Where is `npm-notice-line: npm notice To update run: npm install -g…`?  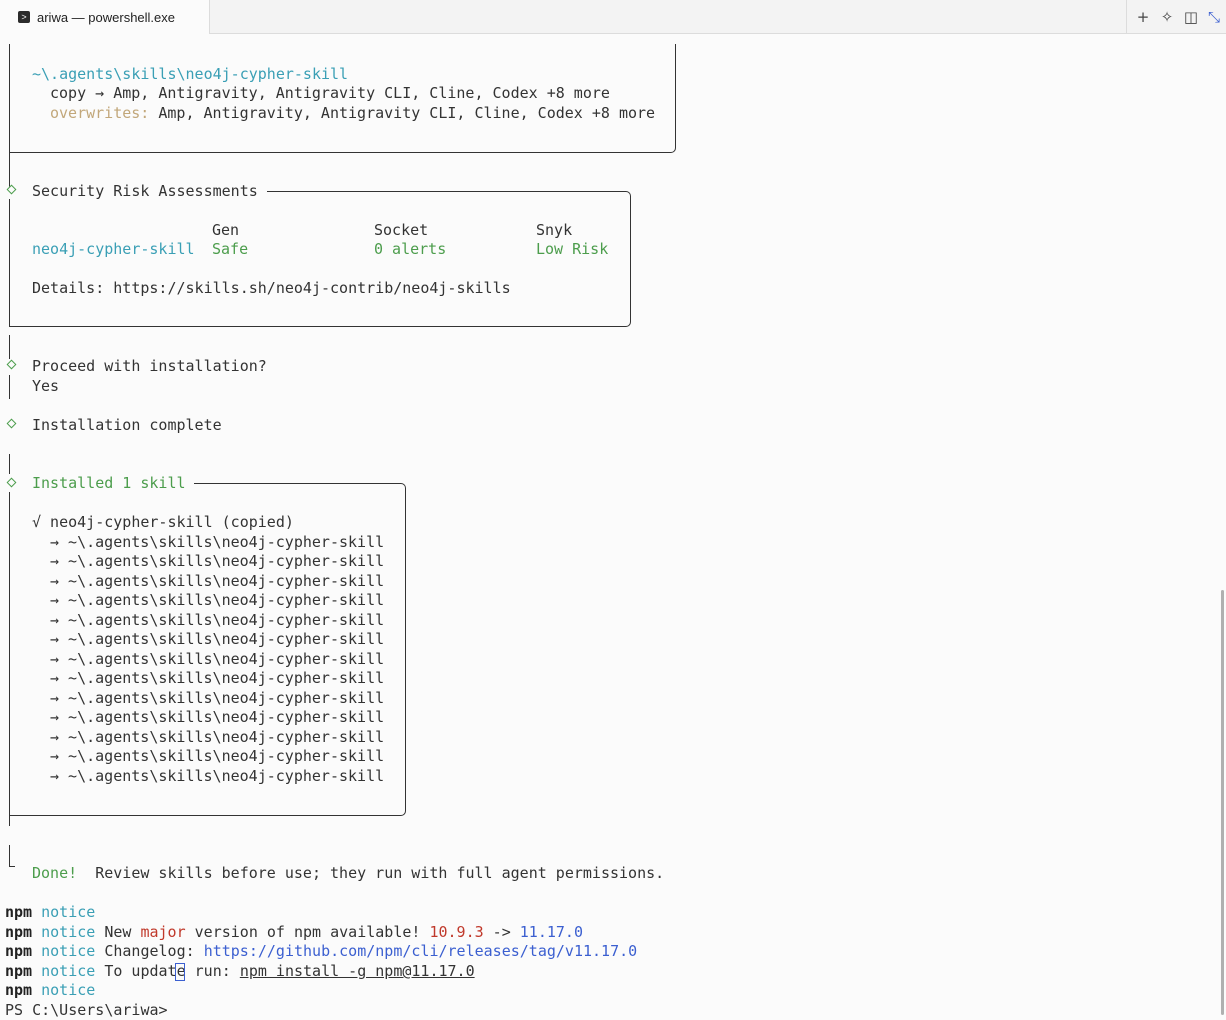 npm-notice-line: npm notice To update run: npm install -g… is located at coordinates (240, 971).